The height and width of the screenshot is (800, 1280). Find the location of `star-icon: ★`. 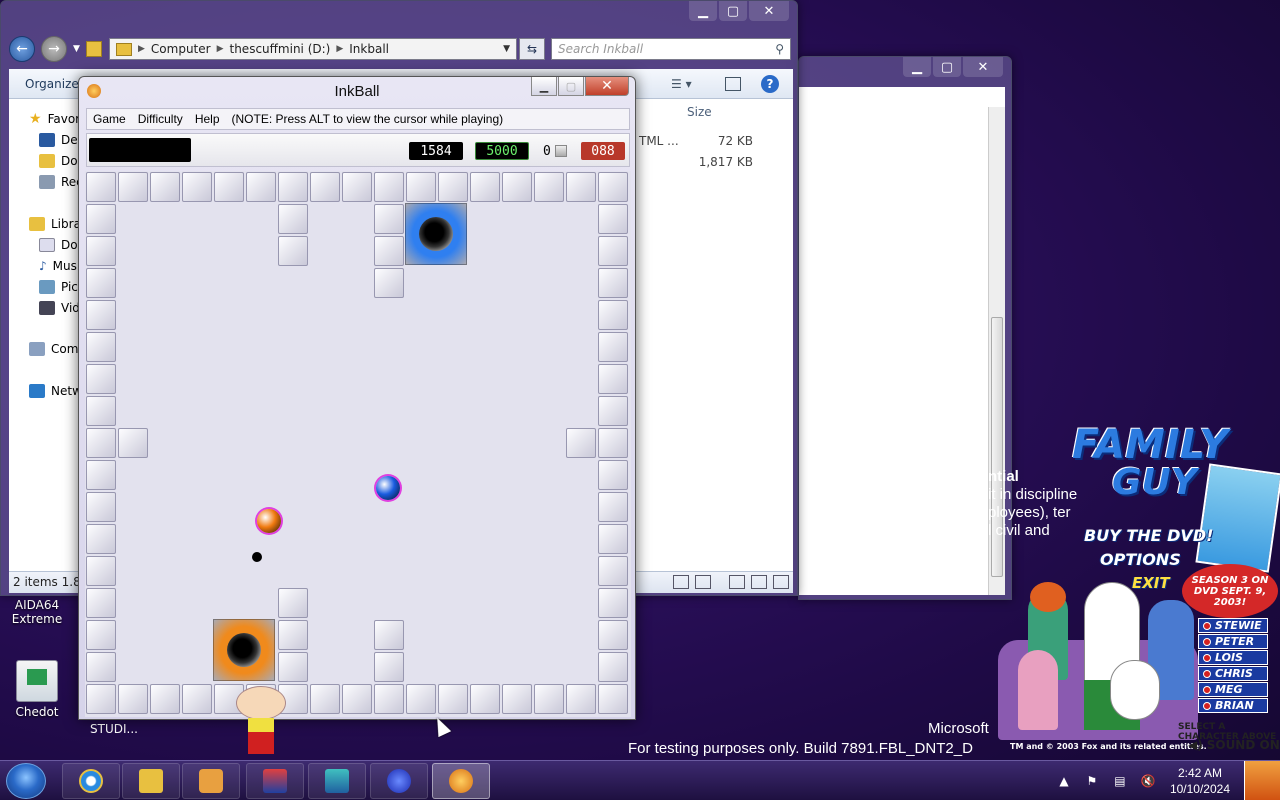

star-icon: ★ is located at coordinates (35, 119).